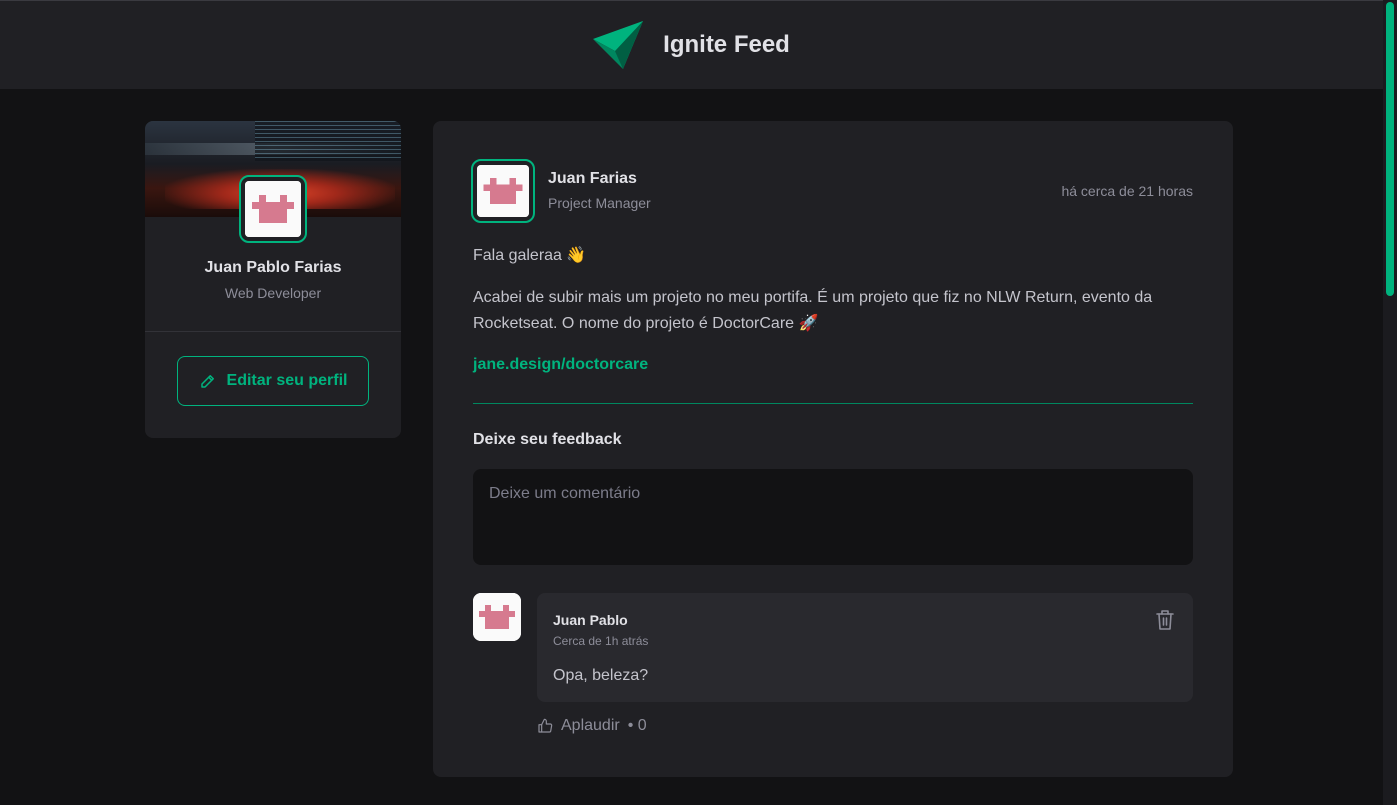  What do you see at coordinates (601, 641) in the screenshot?
I see `comment-timestamp: Cerca de 1h atrás` at bounding box center [601, 641].